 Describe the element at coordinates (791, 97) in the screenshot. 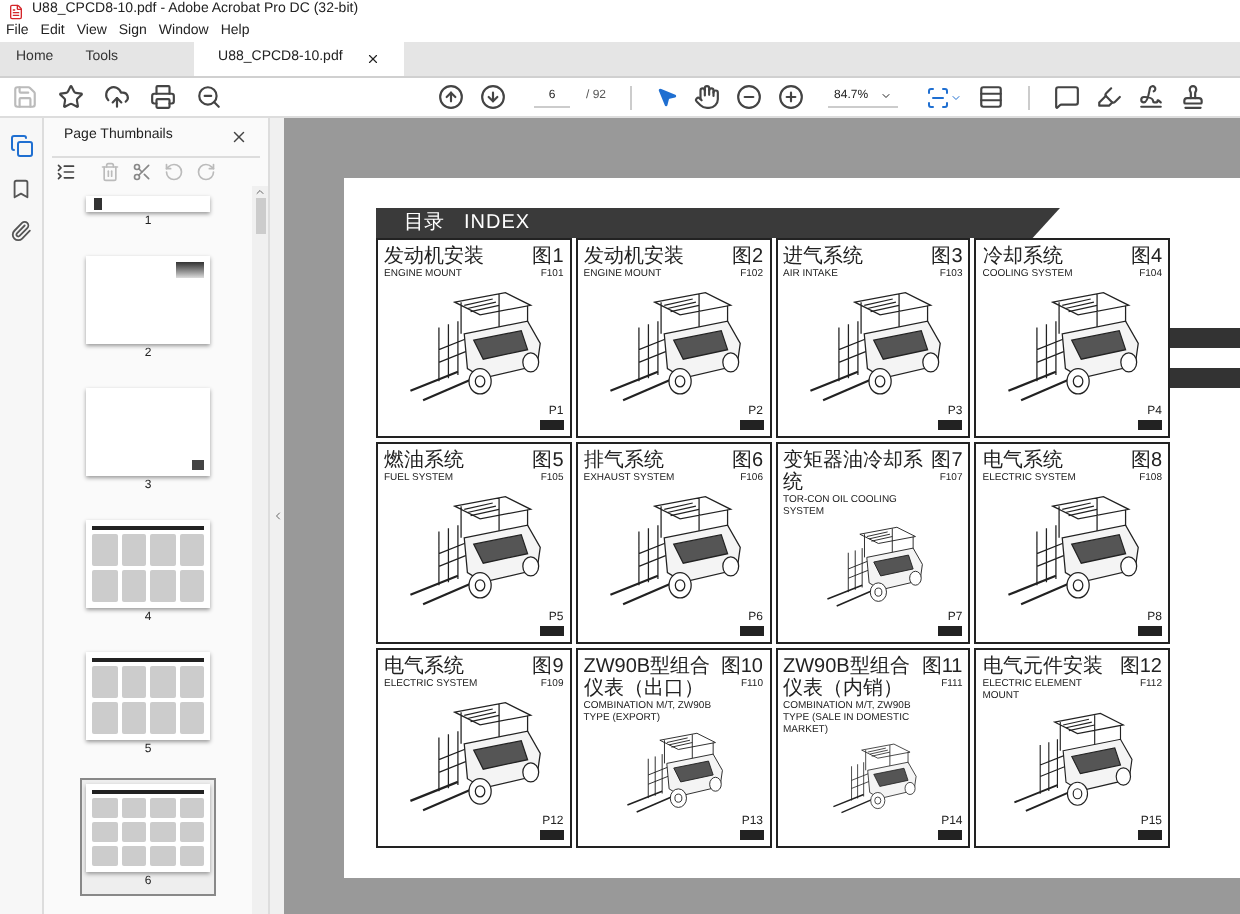

I see `zoom-in-icon` at that location.